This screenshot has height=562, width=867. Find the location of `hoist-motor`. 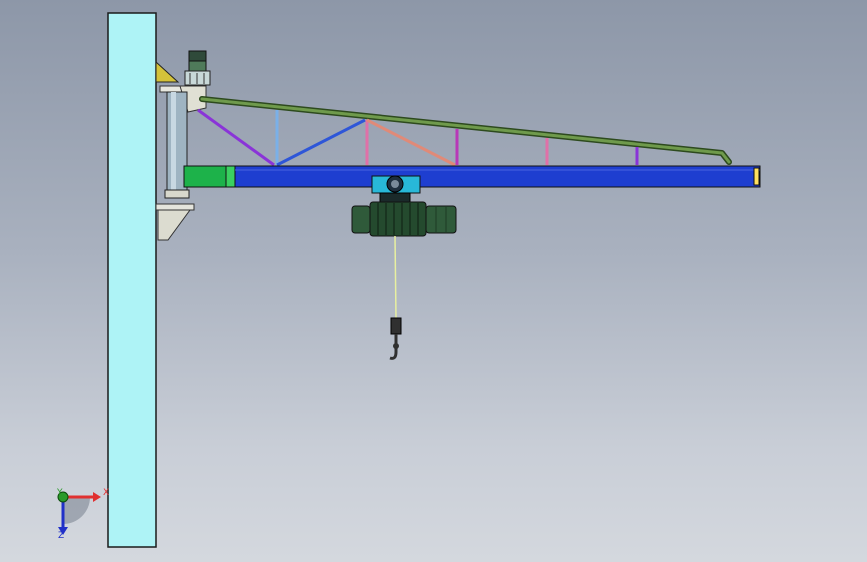

hoist-motor is located at coordinates (404, 219).